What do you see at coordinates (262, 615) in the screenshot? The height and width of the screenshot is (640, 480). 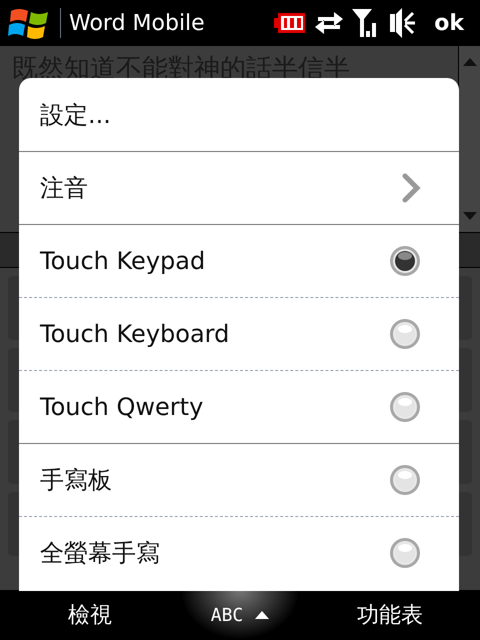 I see `caret-icon` at bounding box center [262, 615].